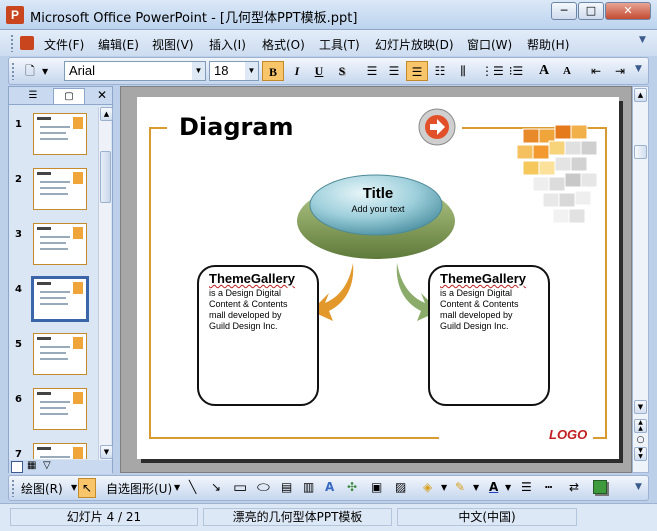  Describe the element at coordinates (173, 44) in the screenshot. I see `menu-view: 视图(V)` at that location.